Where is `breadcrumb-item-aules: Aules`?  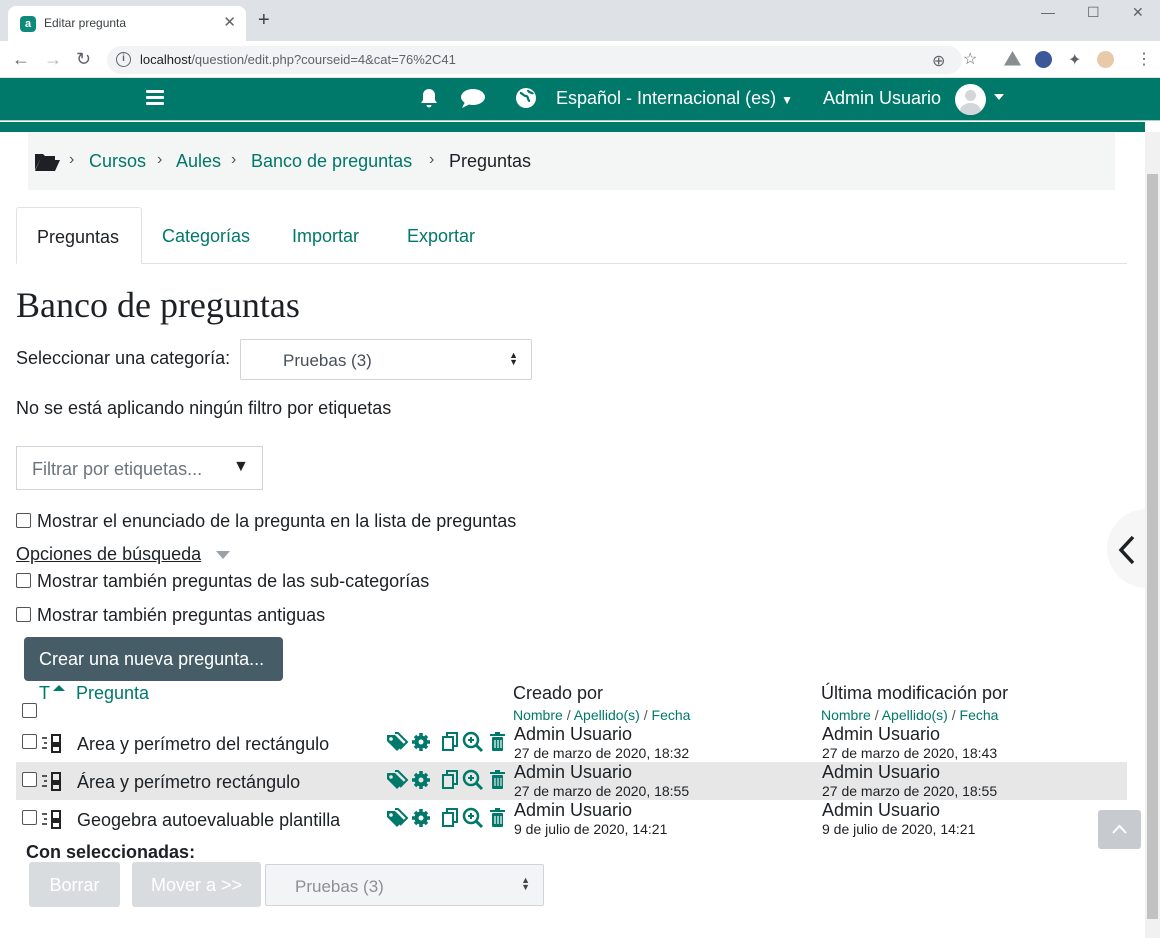
breadcrumb-item-aules: Aules is located at coordinates (198, 161).